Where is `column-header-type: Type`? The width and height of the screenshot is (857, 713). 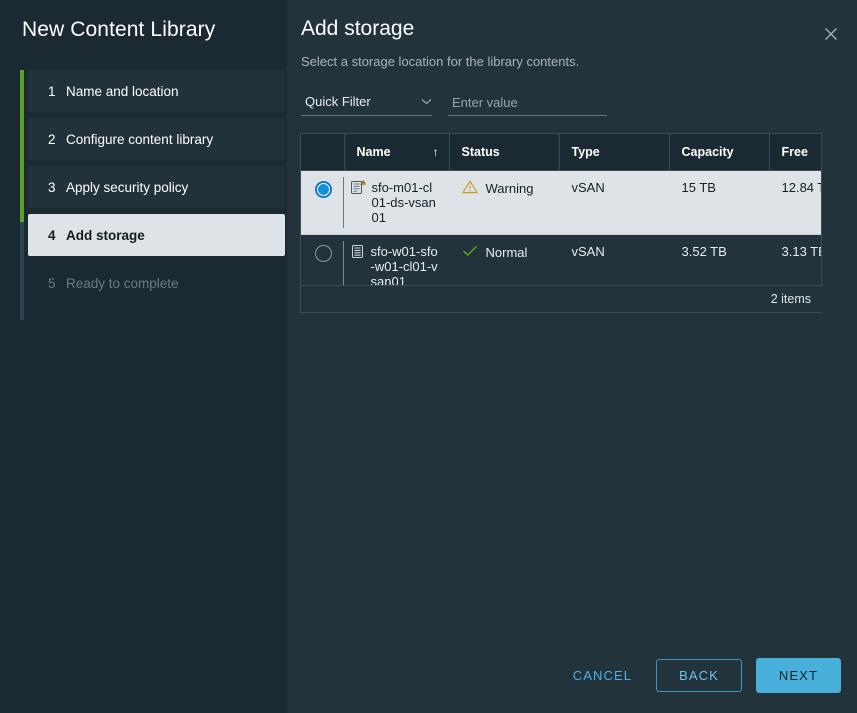
column-header-type: Type is located at coordinates (614, 152).